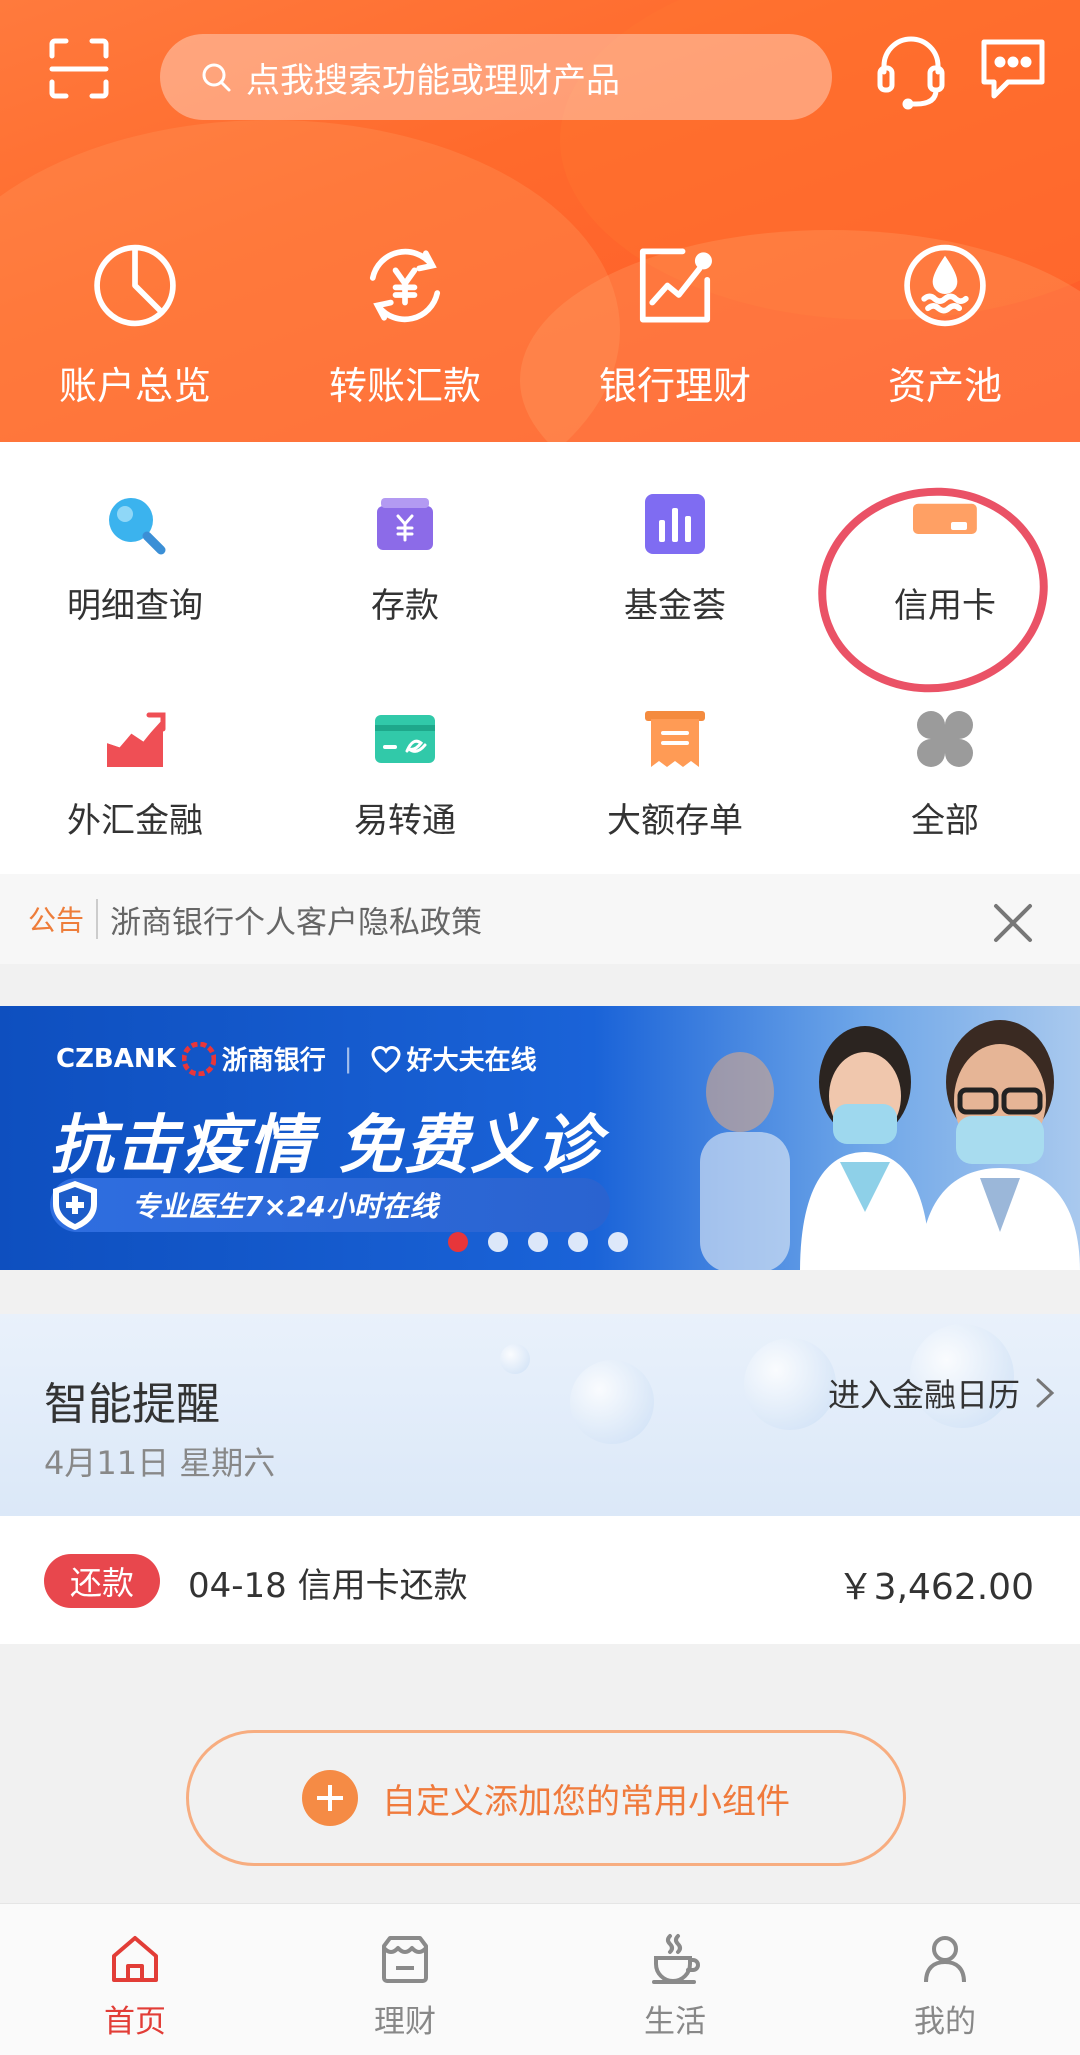 The height and width of the screenshot is (2055, 1080). Describe the element at coordinates (433, 80) in the screenshot. I see `search-placeholder: 点我搜索功能或理财产品` at that location.